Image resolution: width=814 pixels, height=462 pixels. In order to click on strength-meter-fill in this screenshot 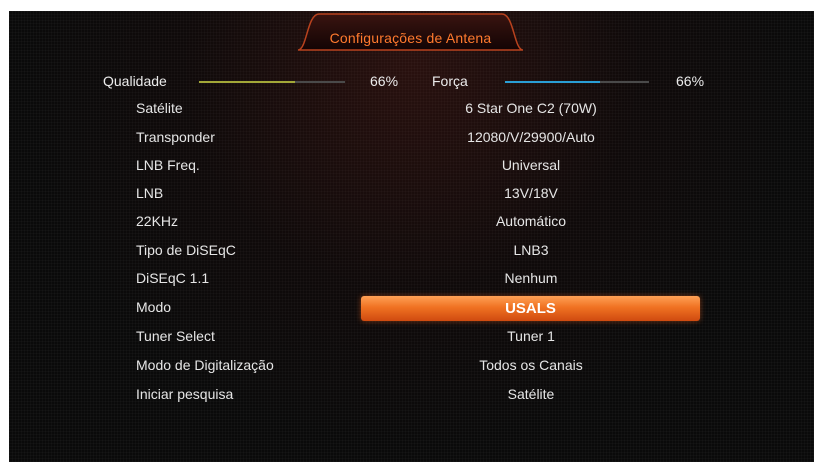, I will do `click(553, 82)`.